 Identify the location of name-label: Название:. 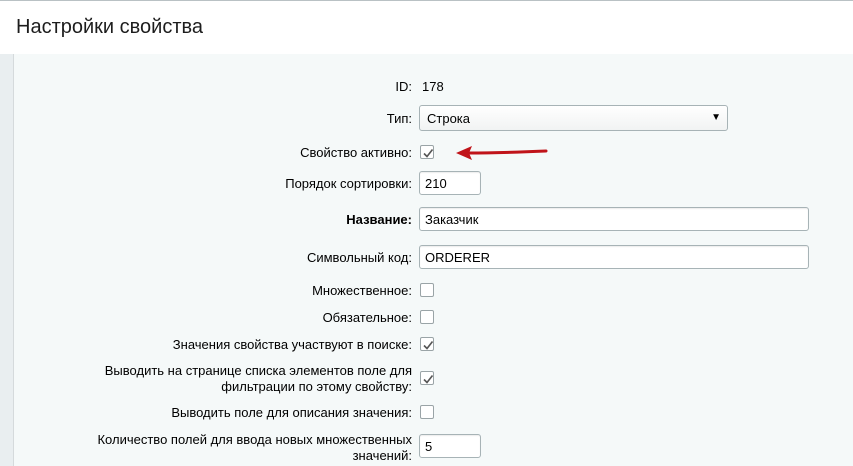
(379, 219).